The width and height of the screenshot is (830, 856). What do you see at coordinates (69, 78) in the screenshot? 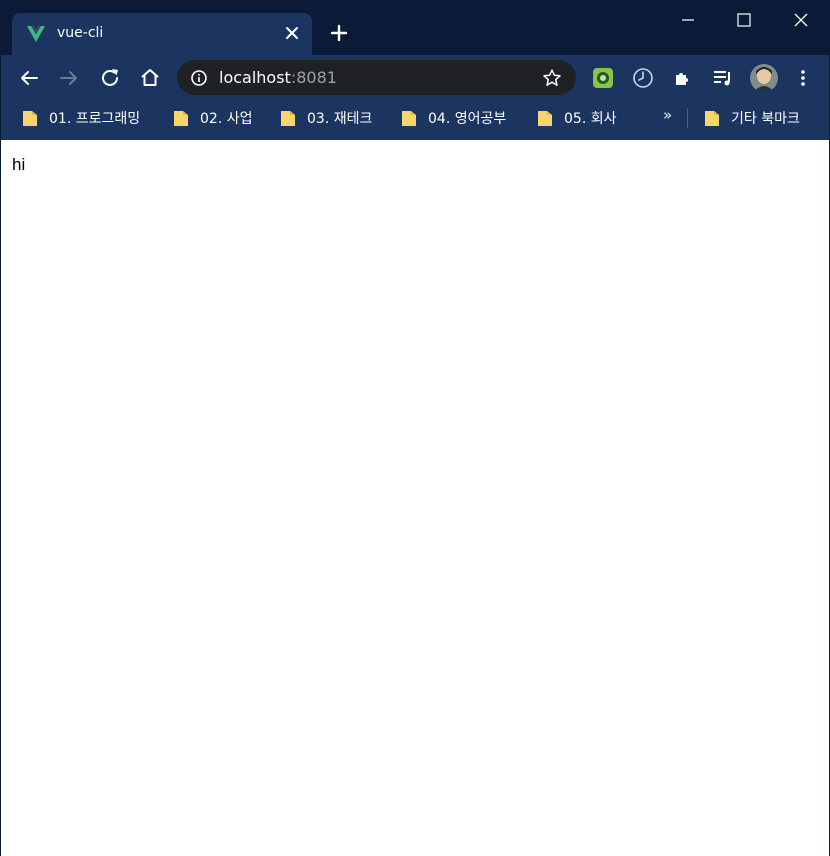
I see `forward-arrow-icon` at bounding box center [69, 78].